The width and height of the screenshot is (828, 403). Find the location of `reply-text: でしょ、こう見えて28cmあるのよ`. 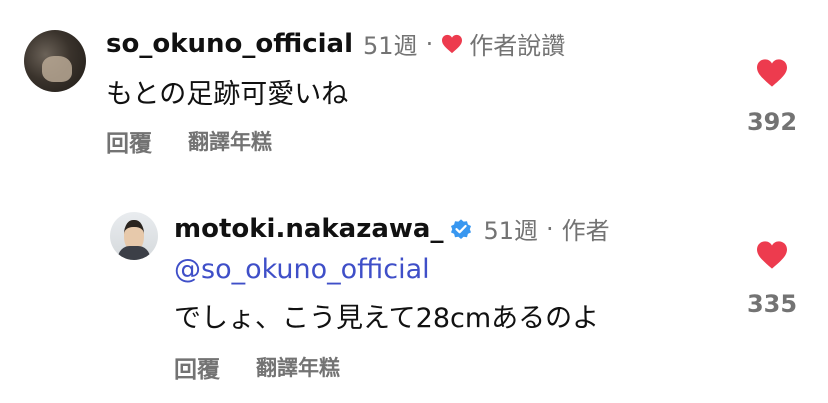

reply-text: でしょ、こう見えて28cmあるのよ is located at coordinates (387, 318).